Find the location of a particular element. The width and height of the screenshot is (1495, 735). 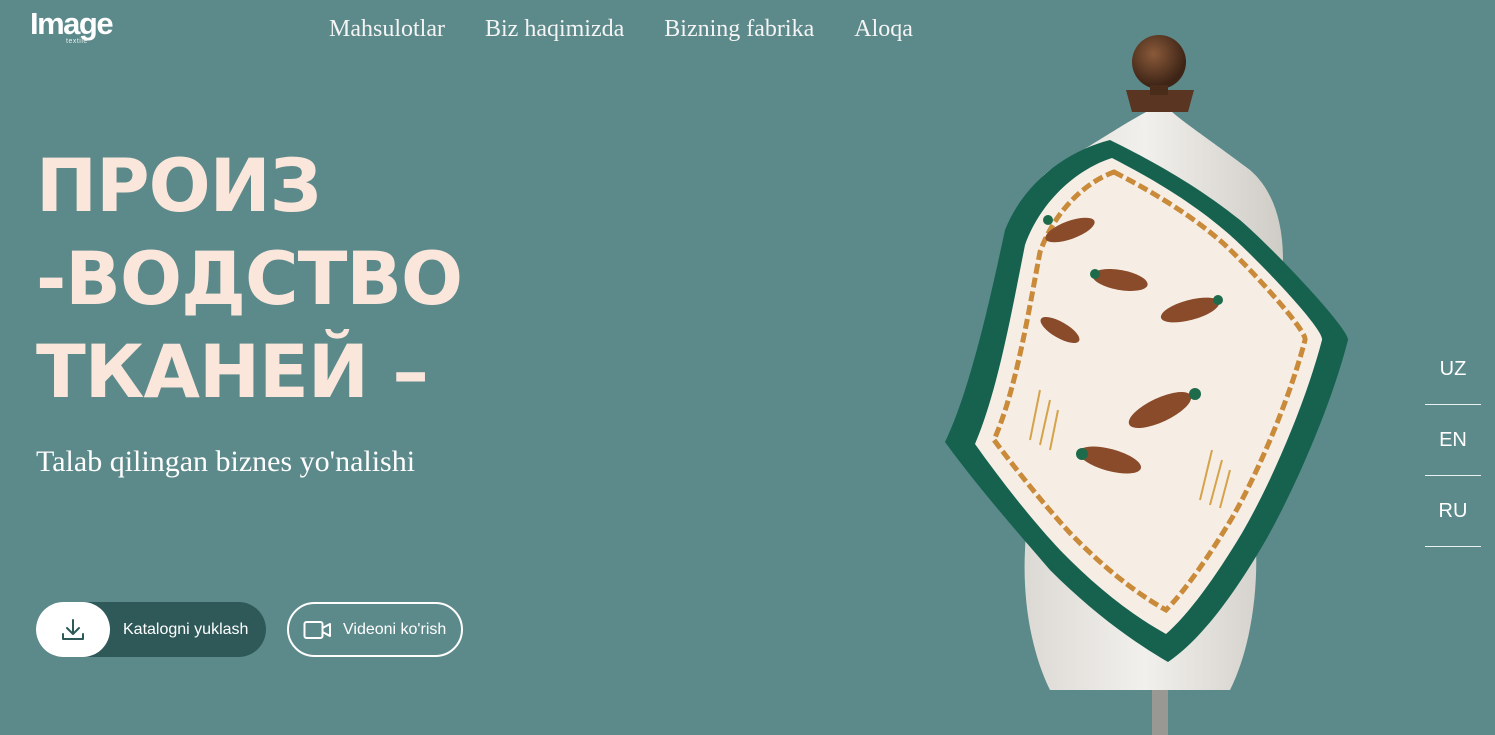

watch-video-button: Videoni ko'rish is located at coordinates (375, 629).